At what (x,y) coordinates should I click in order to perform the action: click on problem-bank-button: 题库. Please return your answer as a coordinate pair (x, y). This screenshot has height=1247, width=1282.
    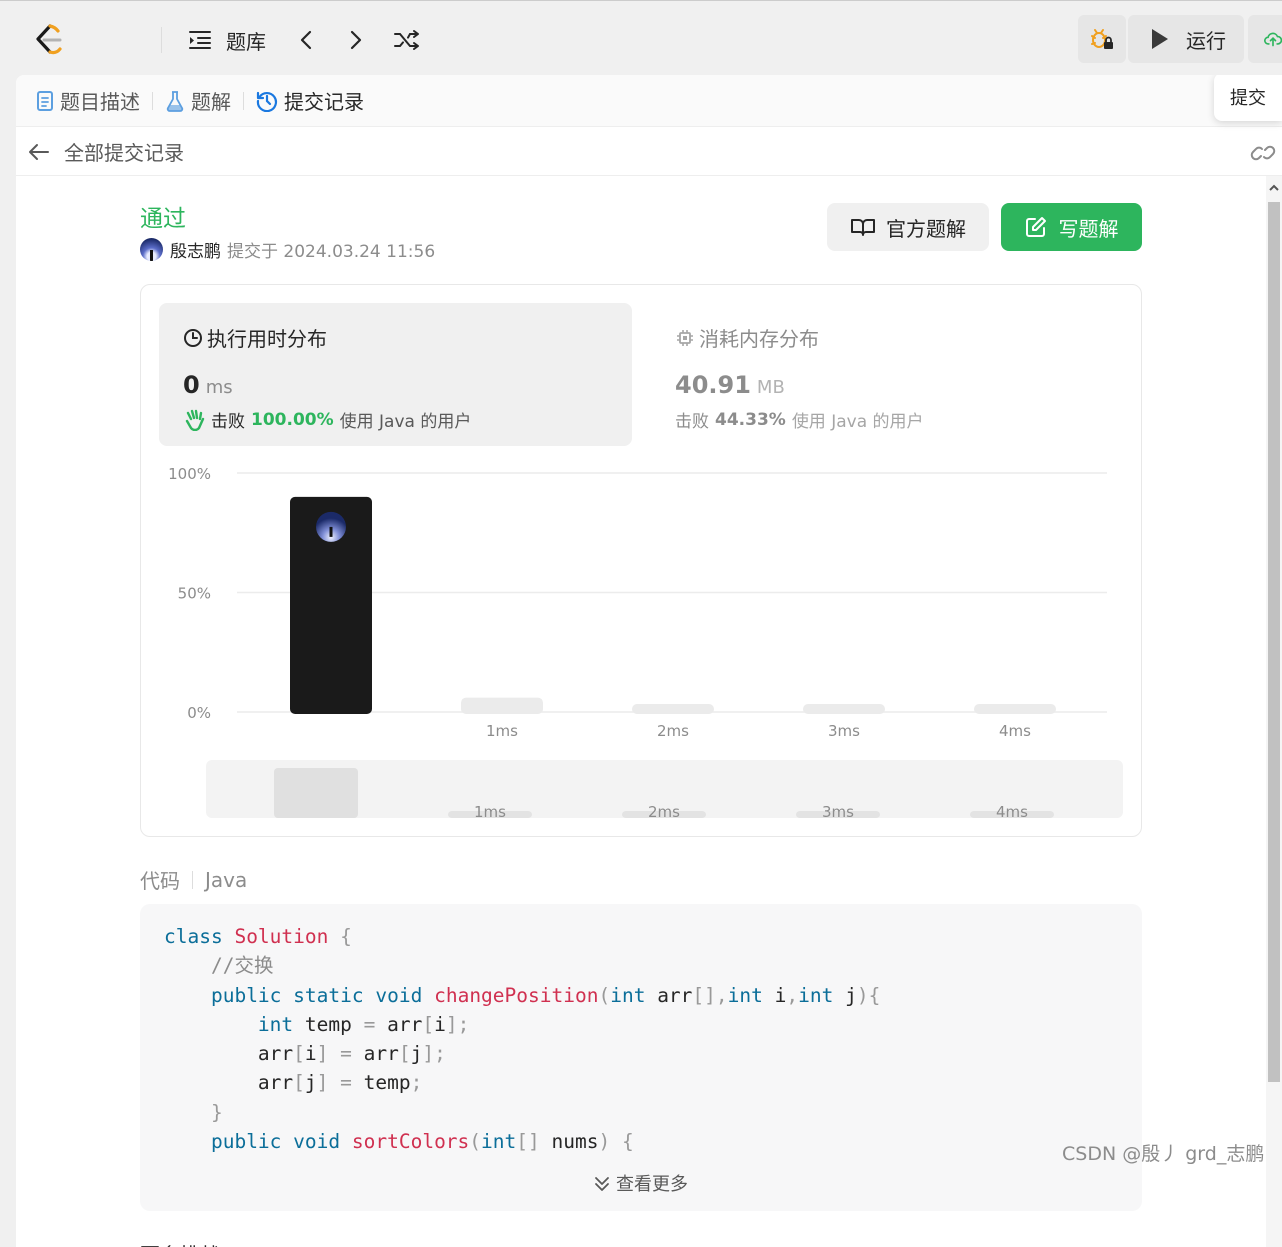
    Looking at the image, I should click on (227, 40).